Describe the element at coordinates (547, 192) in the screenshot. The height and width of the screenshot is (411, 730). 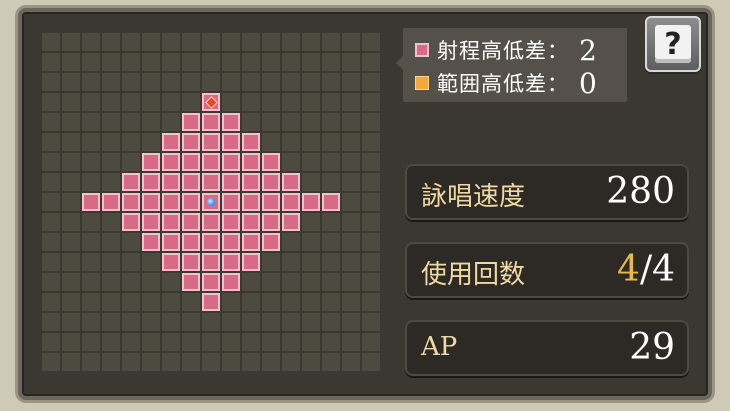
I see `cast-speed-row: 詠唱速度 280` at that location.